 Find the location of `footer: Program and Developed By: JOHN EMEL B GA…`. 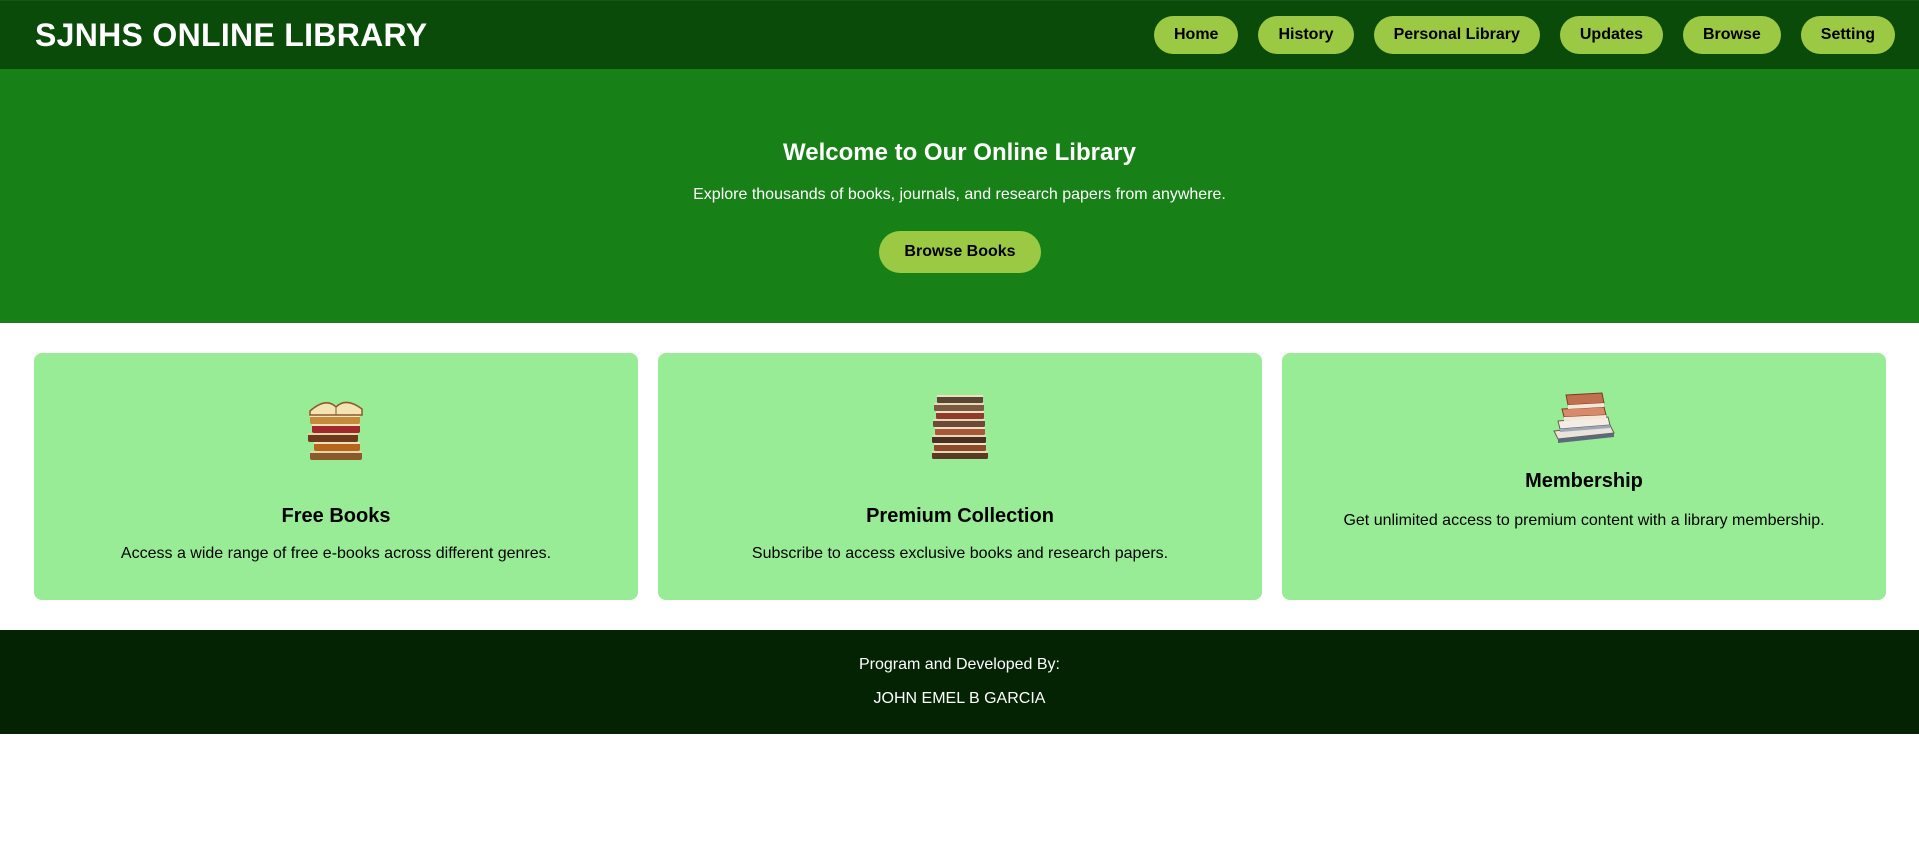

footer: Program and Developed By: JOHN EMEL B GA… is located at coordinates (959, 682).